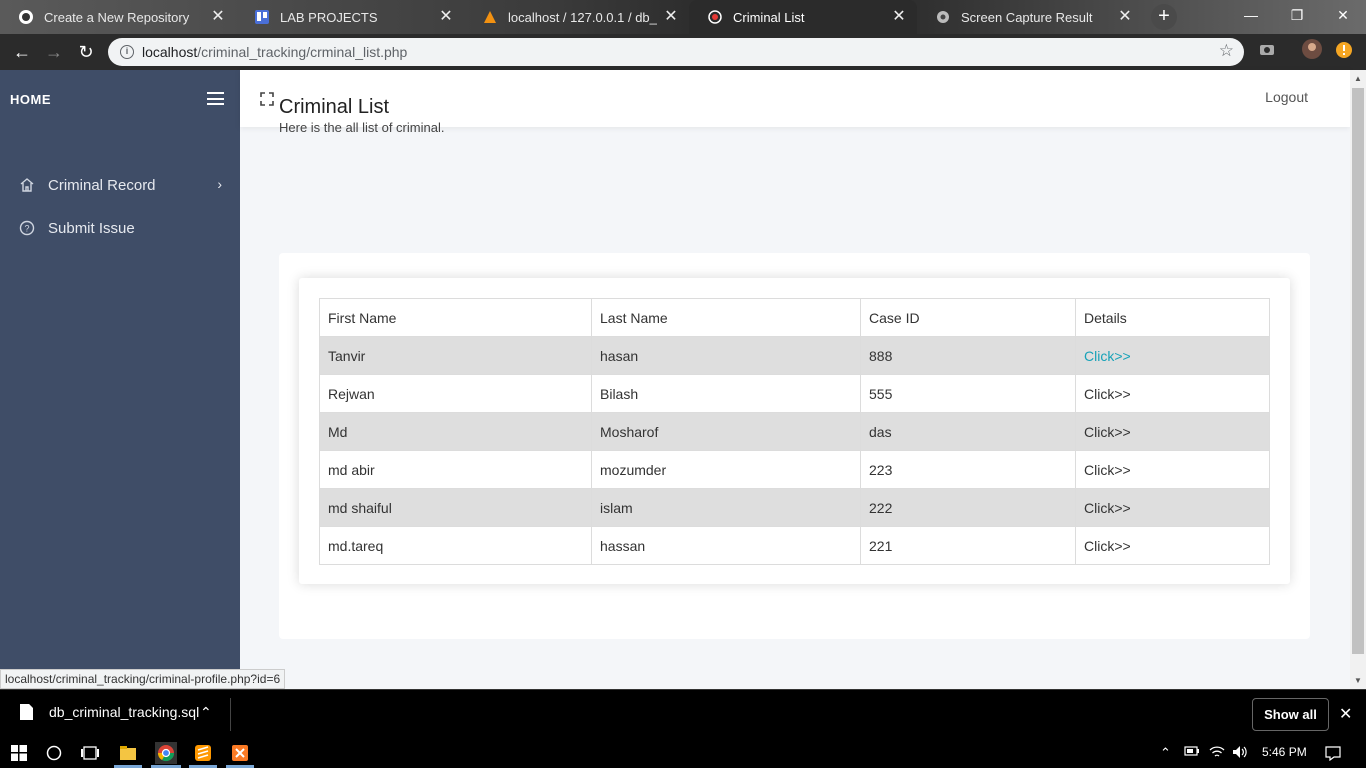  I want to click on cortana-search-icon, so click(54, 753).